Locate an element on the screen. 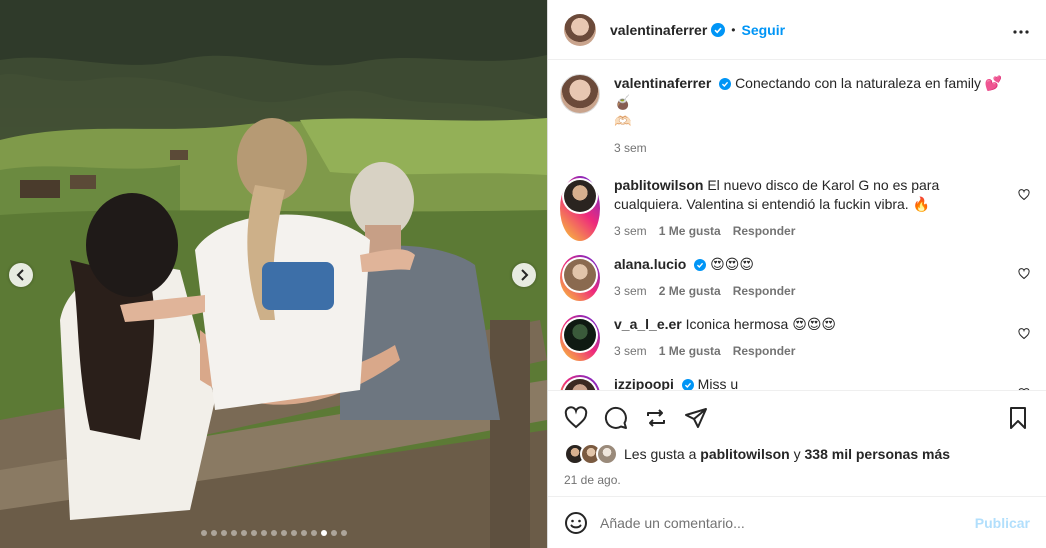 Image resolution: width=1046 pixels, height=548 pixels. likes-others: 338 mil personas más is located at coordinates (878, 454).